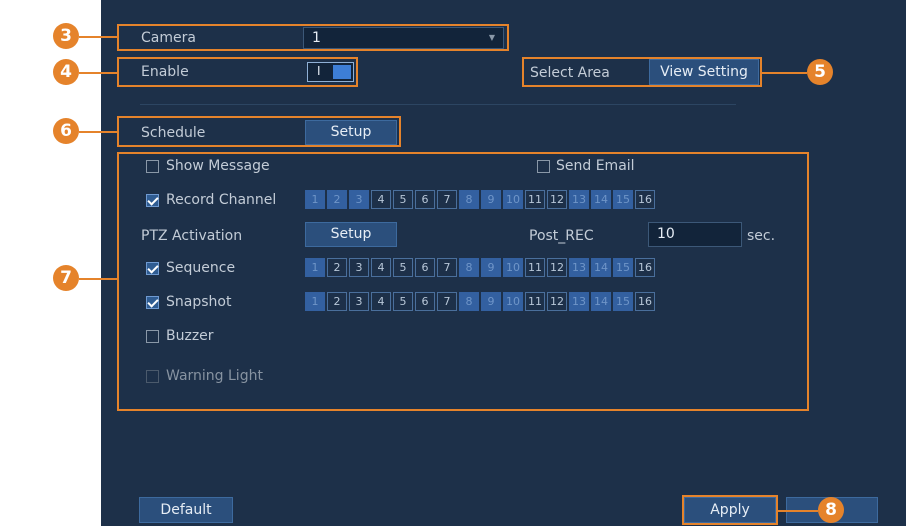 This screenshot has height=526, width=906. Describe the element at coordinates (438, 104) in the screenshot. I see `divider` at that location.